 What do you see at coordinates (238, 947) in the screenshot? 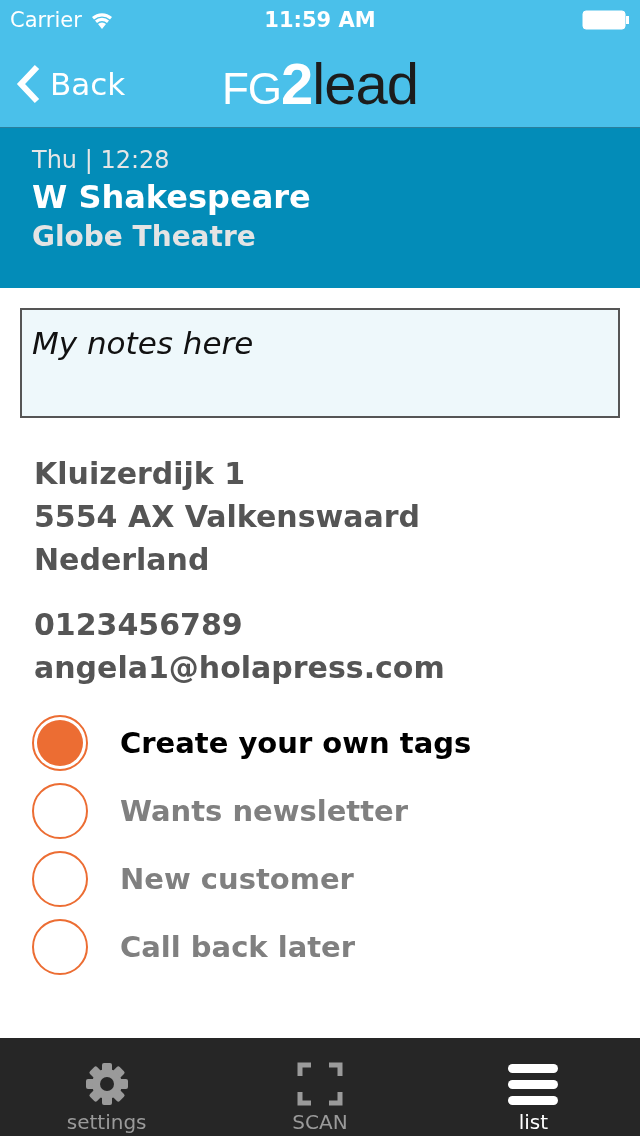
I see `tag-label: Call back later` at bounding box center [238, 947].